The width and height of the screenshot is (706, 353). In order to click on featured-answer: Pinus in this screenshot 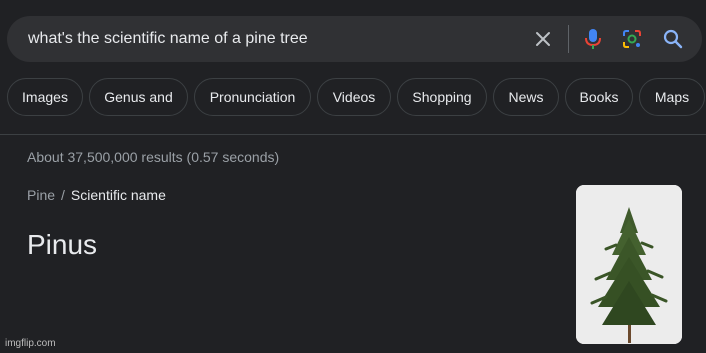, I will do `click(62, 244)`.